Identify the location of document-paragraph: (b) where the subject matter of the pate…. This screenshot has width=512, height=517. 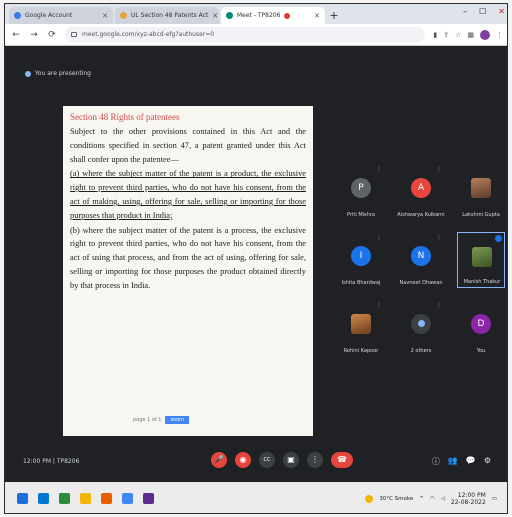
(188, 257).